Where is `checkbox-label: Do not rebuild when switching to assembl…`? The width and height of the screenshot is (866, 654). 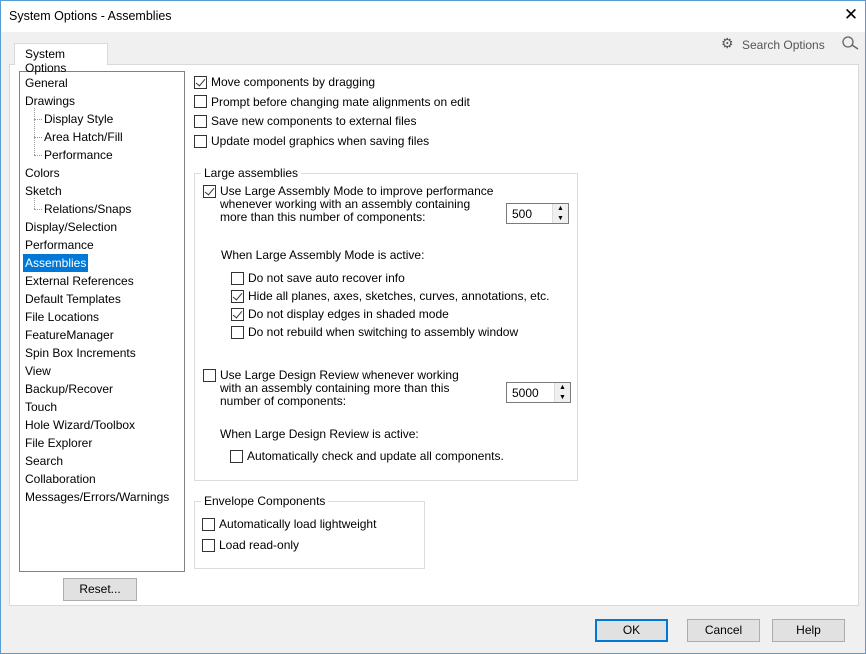 checkbox-label: Do not rebuild when switching to assembl… is located at coordinates (383, 332).